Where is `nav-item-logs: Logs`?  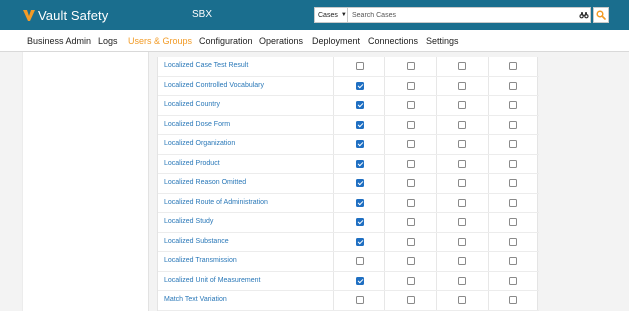
nav-item-logs: Logs is located at coordinates (108, 41).